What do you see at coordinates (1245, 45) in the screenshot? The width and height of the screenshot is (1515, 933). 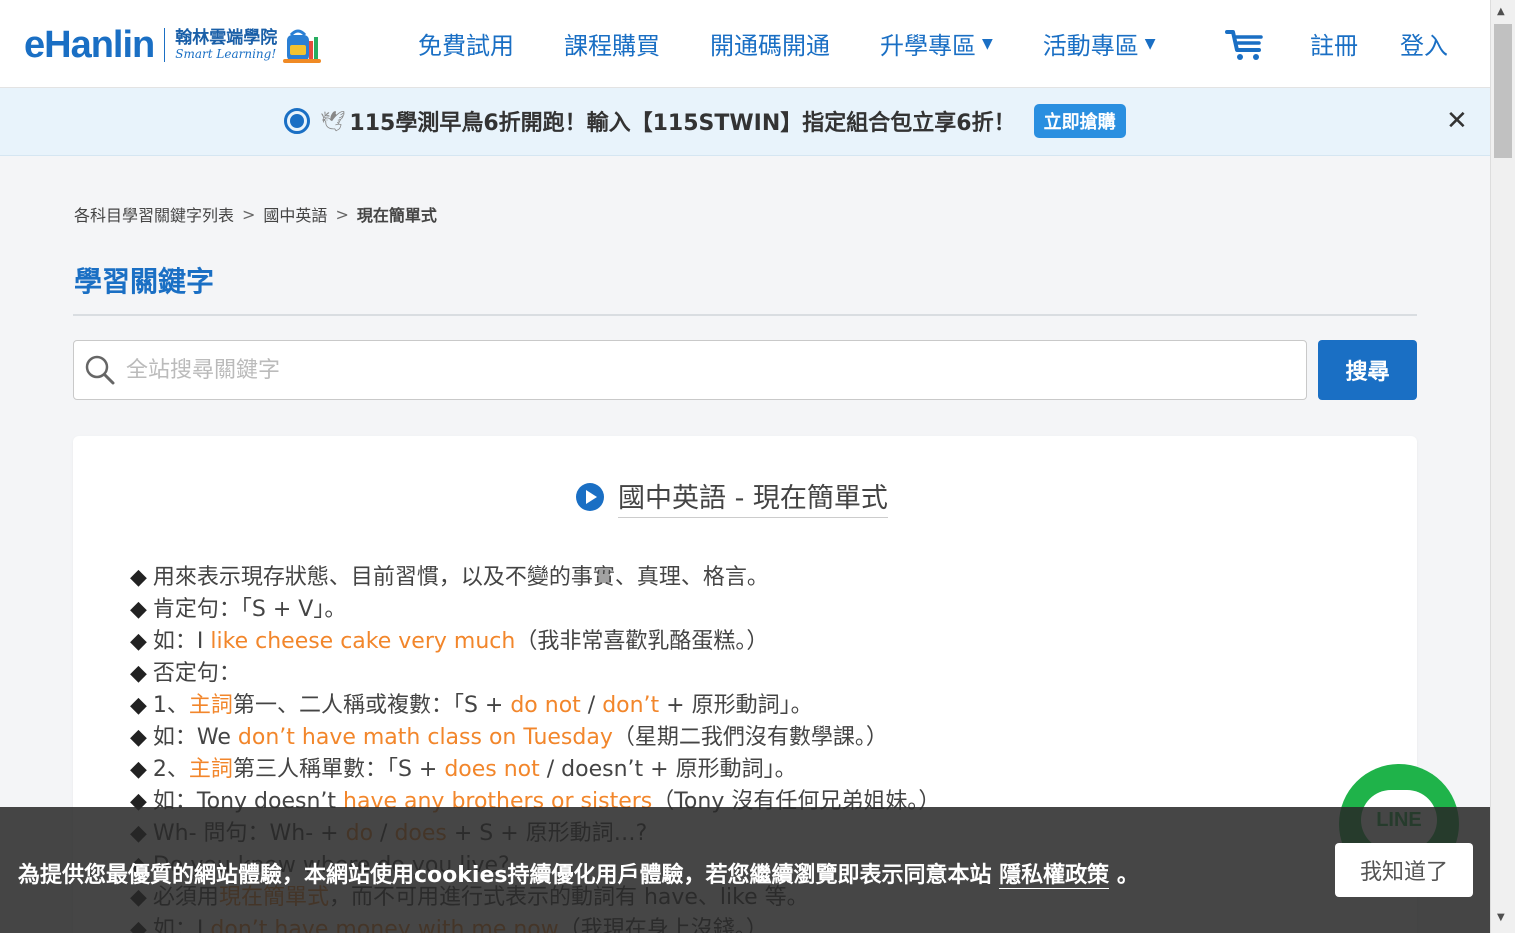 I see `shopping-cart-icon` at bounding box center [1245, 45].